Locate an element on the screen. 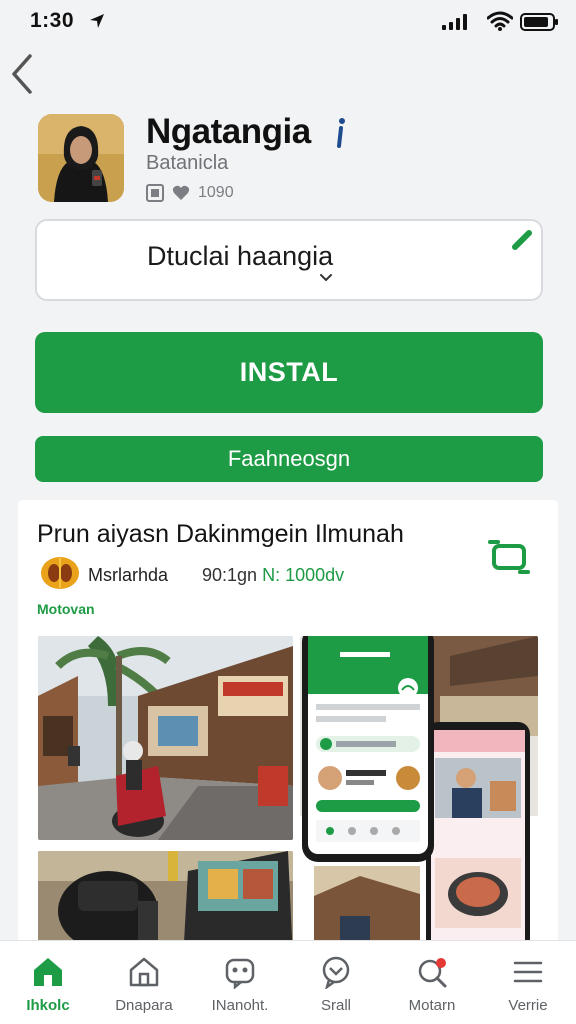  card-title: Prun aiyasn Dakinmgein Ilmunah is located at coordinates (220, 534).